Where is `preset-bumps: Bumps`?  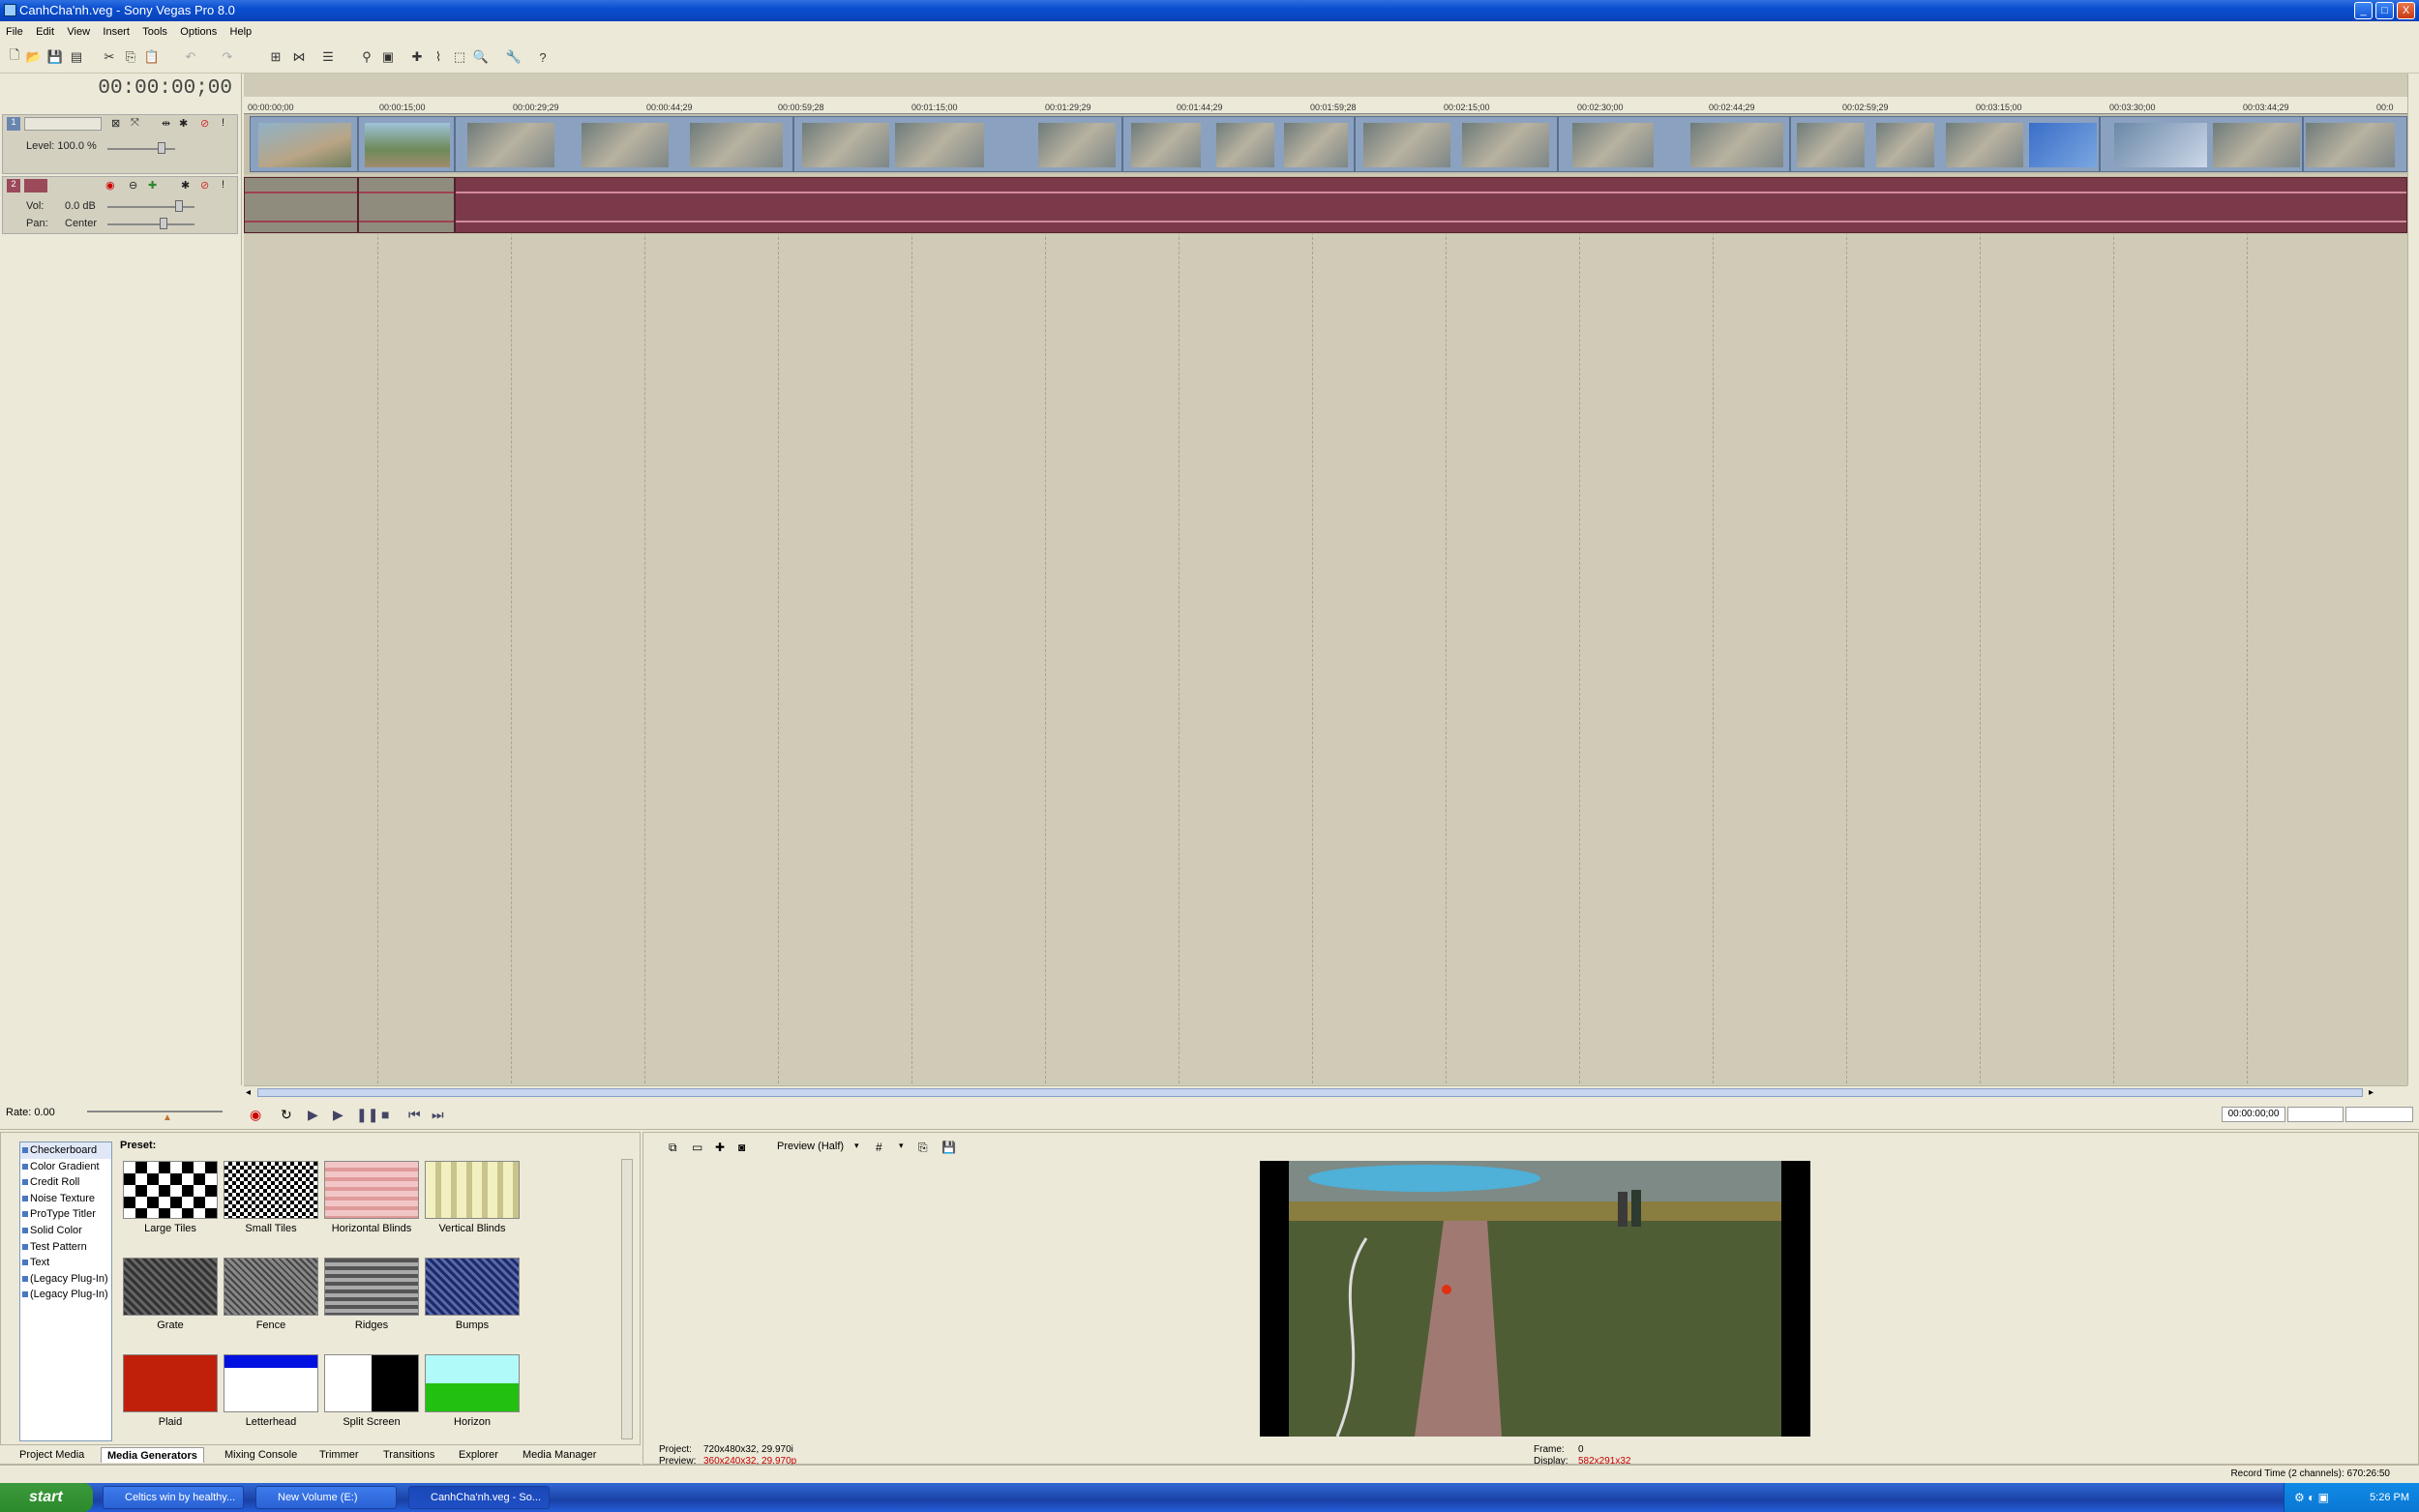
preset-bumps: Bumps is located at coordinates (473, 1300).